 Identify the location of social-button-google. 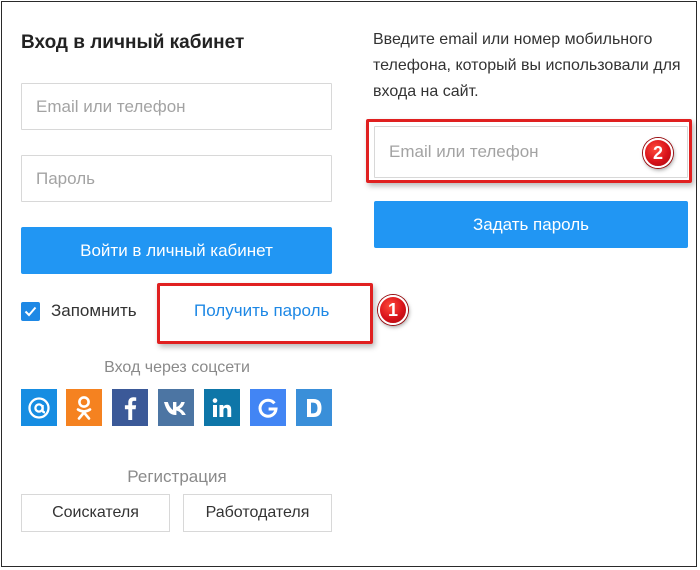
(268, 407).